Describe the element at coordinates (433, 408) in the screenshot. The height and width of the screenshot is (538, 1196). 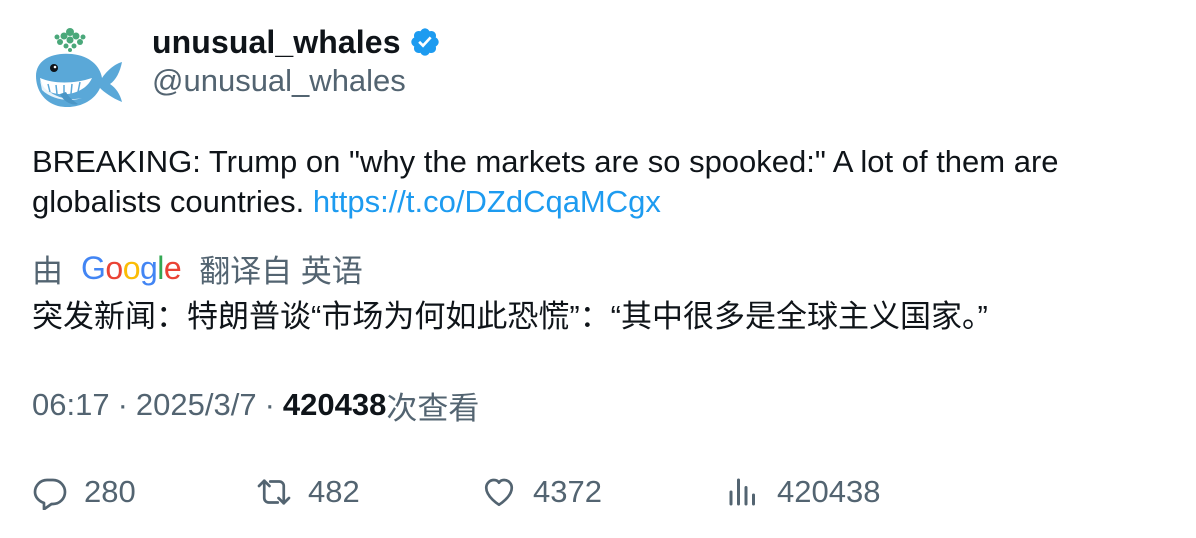
I see `views-label: 次查看` at that location.